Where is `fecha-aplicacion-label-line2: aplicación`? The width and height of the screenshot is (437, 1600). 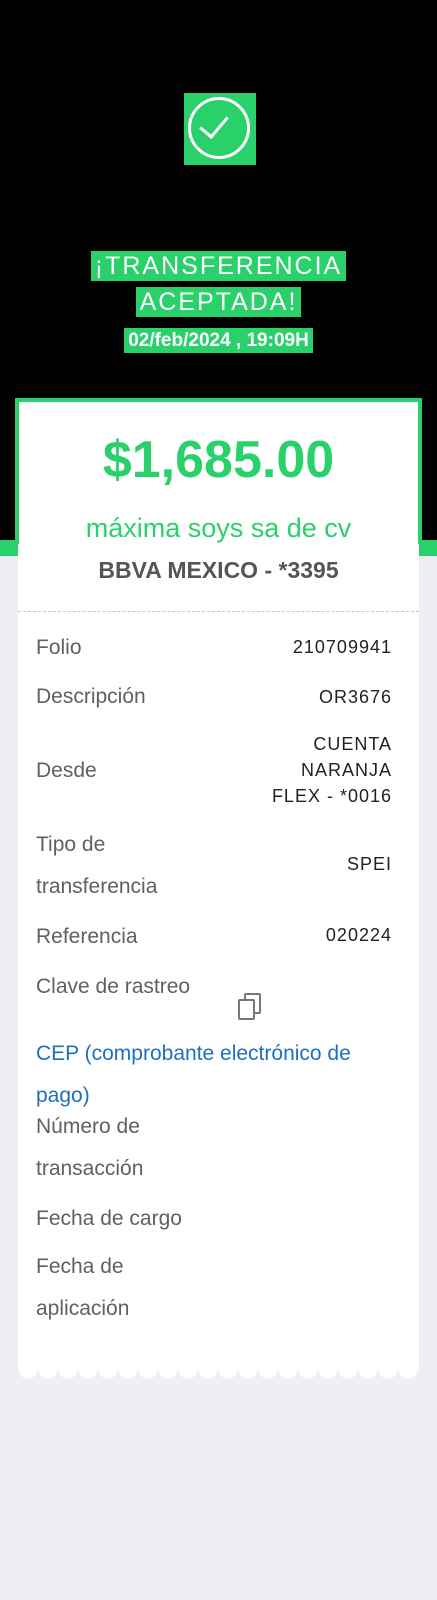 fecha-aplicacion-label-line2: aplicación is located at coordinates (83, 1308).